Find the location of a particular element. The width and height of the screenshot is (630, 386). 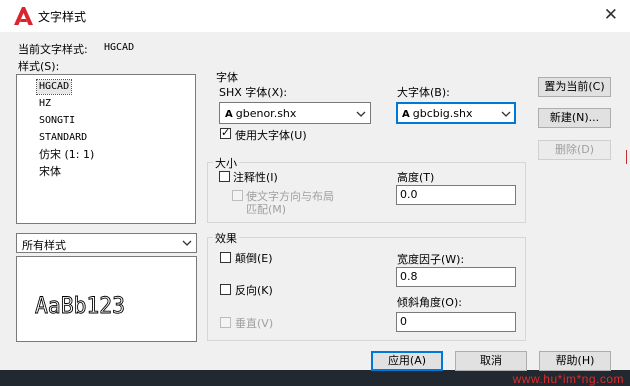

big-font-label: 大字体(B): is located at coordinates (423, 92).